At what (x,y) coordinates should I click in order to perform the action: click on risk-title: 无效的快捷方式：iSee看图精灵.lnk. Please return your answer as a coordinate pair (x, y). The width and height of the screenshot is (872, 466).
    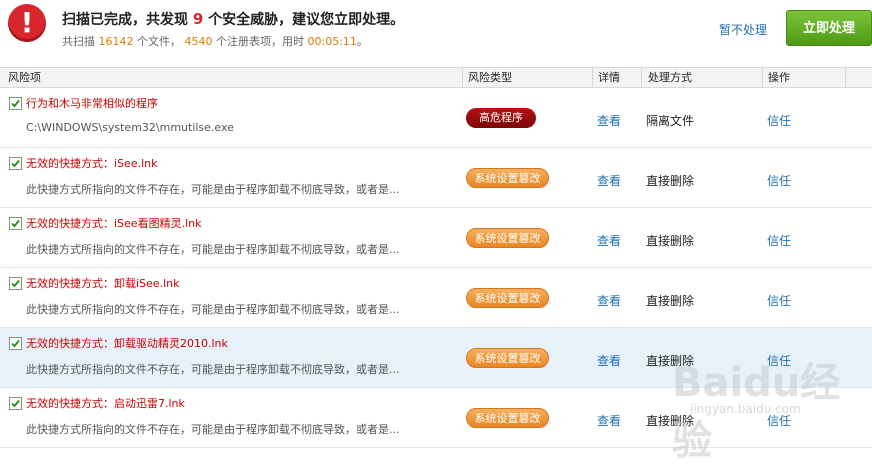
    Looking at the image, I should click on (114, 223).